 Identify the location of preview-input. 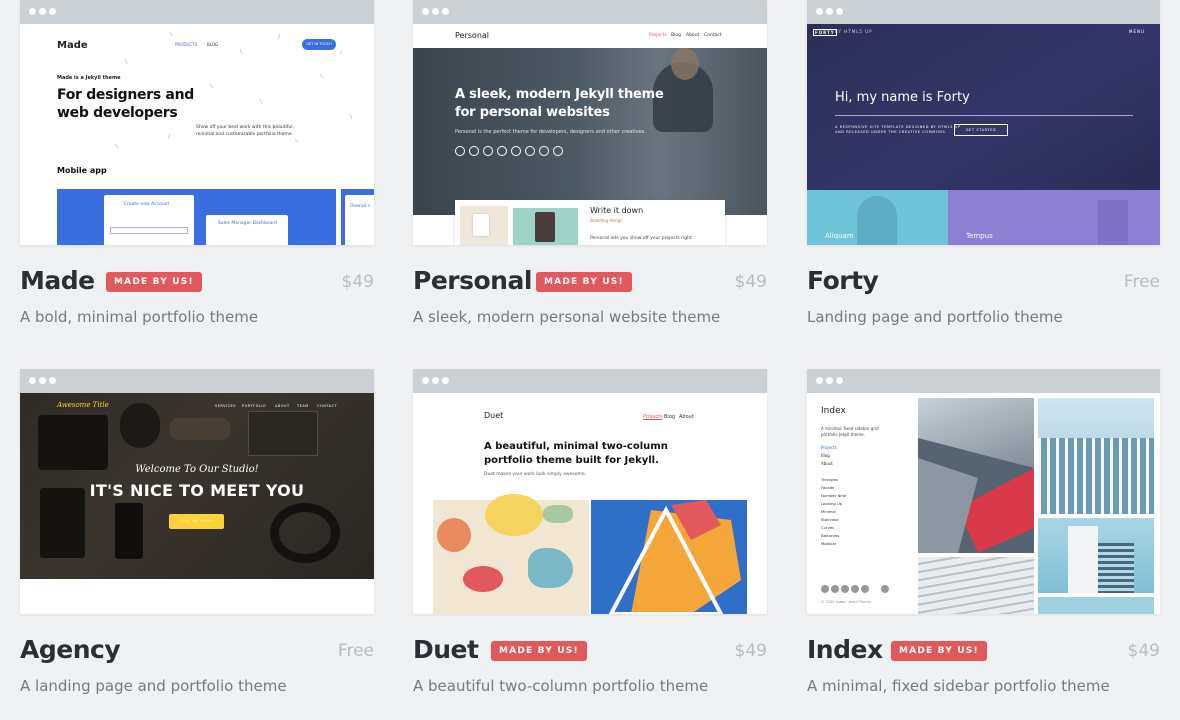
(149, 230).